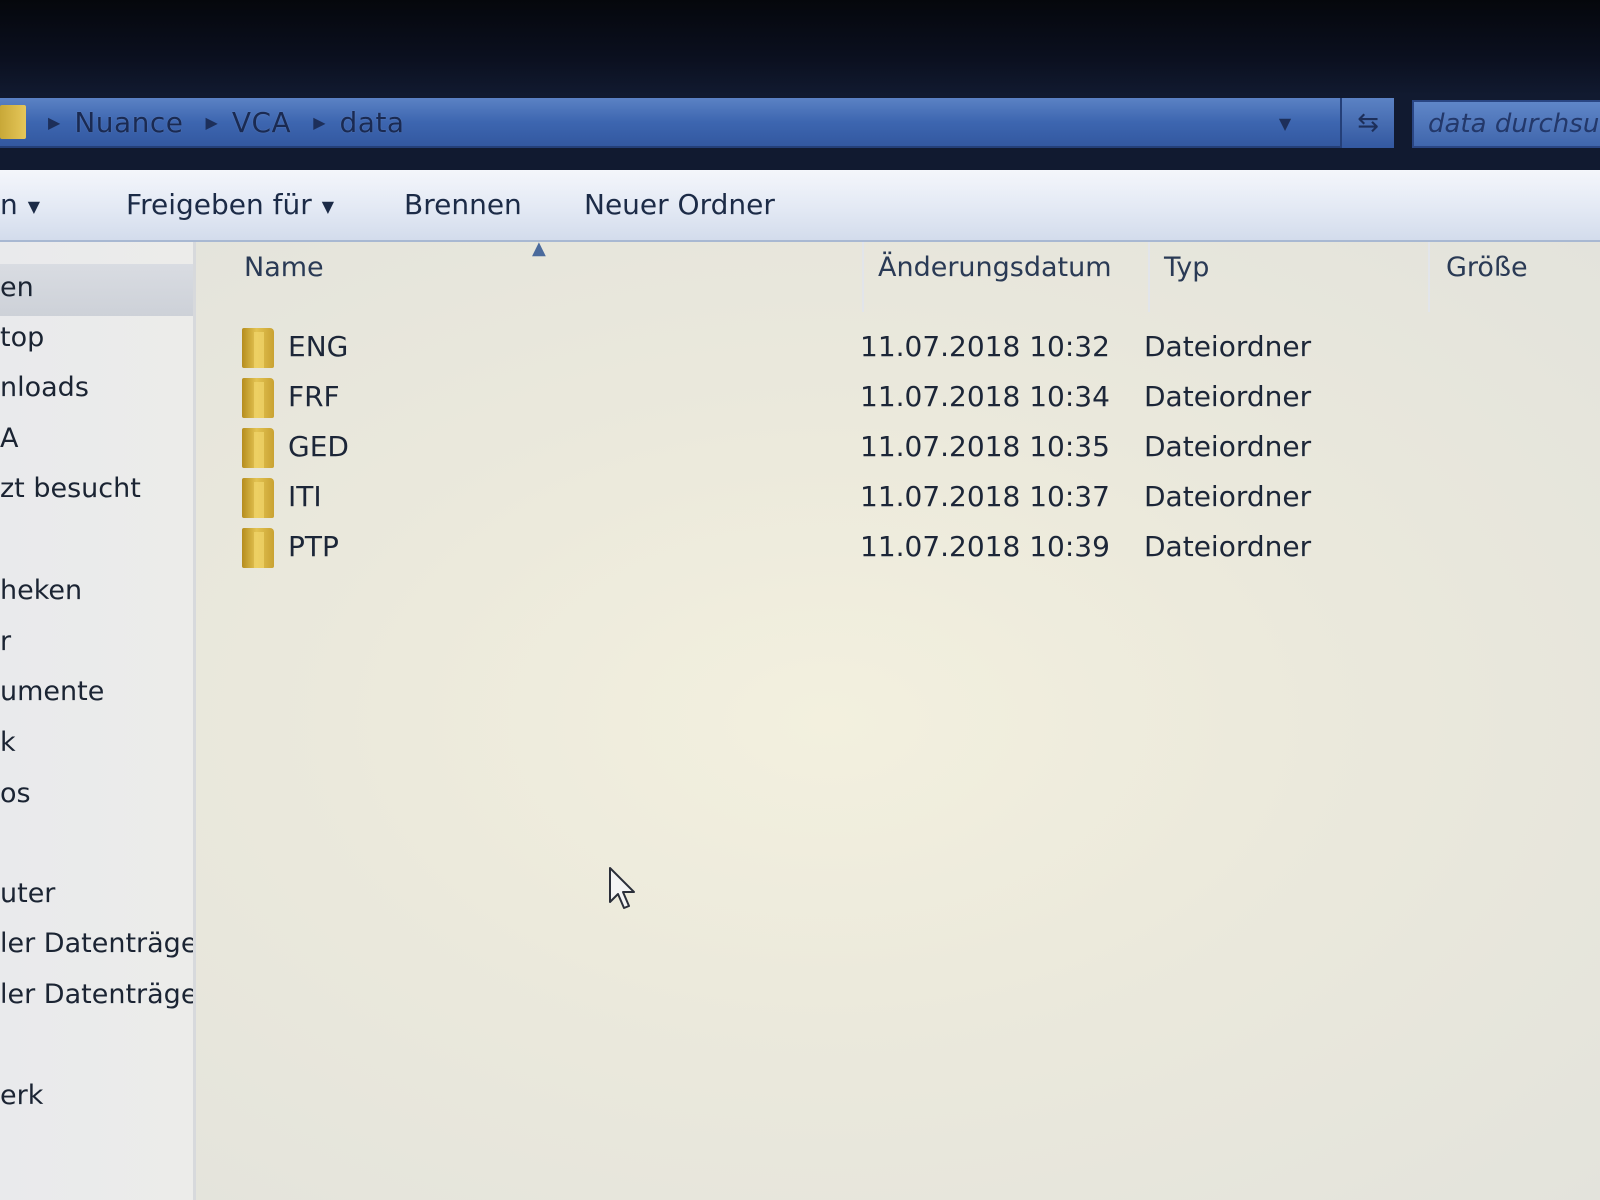 This screenshot has width=1600, height=1200. I want to click on breadcrumb-nuance: Nuance, so click(128, 122).